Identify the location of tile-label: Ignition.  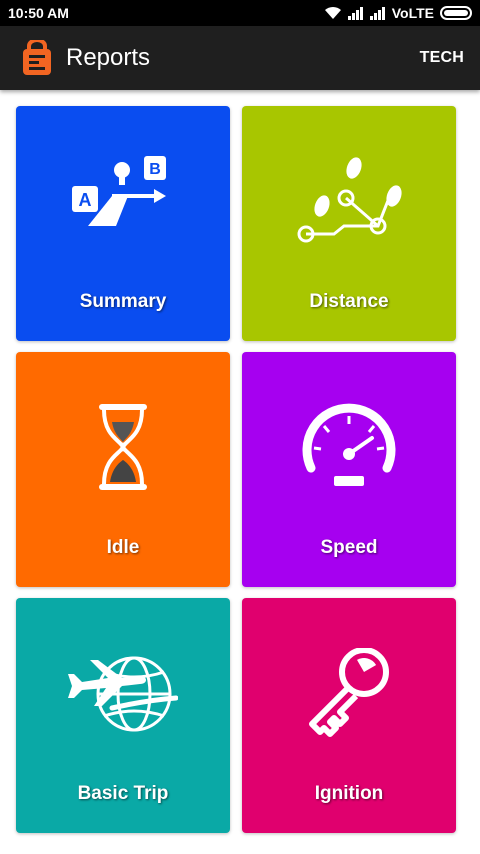
(349, 793).